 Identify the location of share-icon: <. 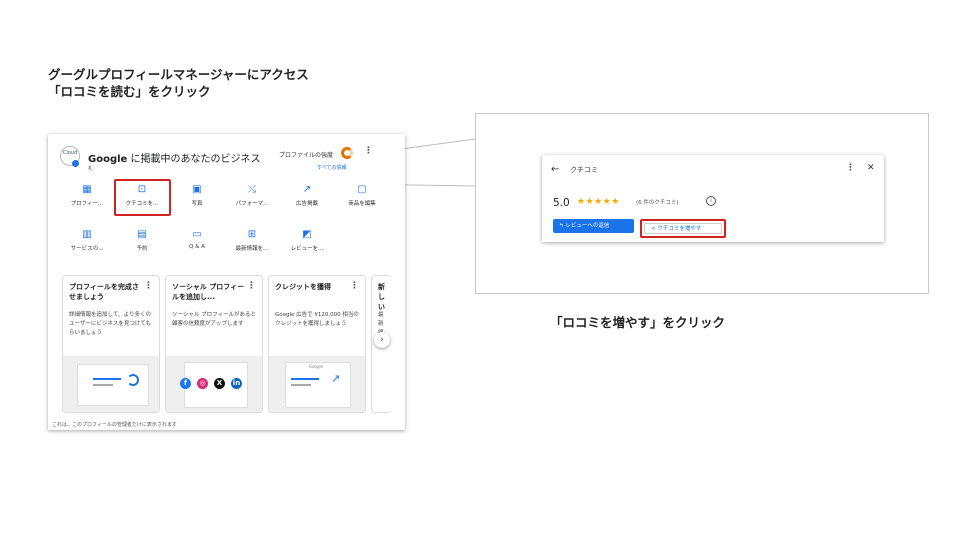
(653, 229).